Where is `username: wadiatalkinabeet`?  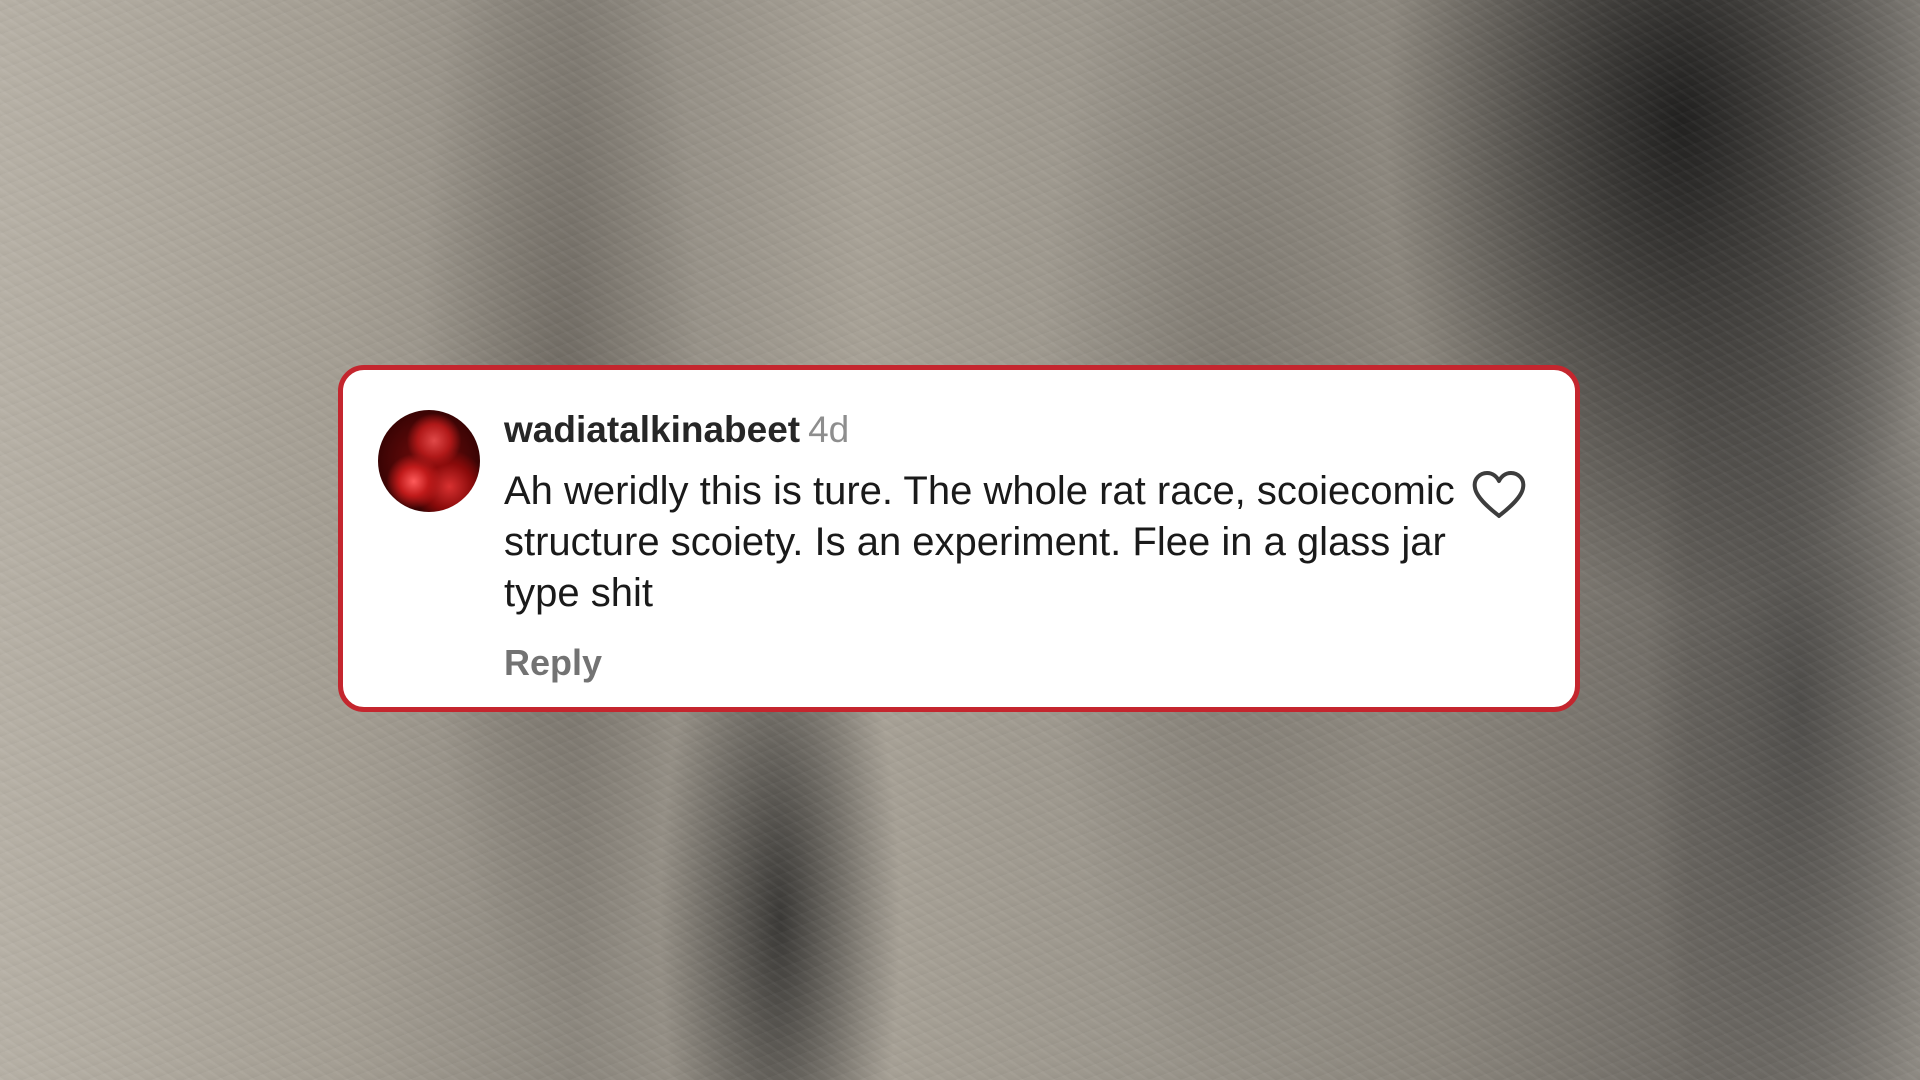 username: wadiatalkinabeet is located at coordinates (652, 429).